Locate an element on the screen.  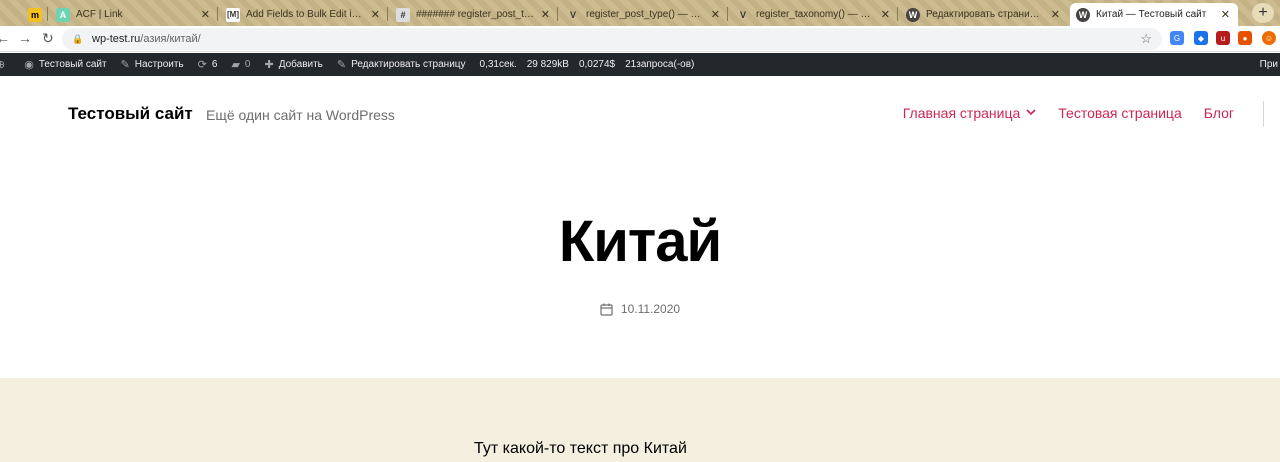
query-count: 21запроса(-ов) is located at coordinates (660, 64).